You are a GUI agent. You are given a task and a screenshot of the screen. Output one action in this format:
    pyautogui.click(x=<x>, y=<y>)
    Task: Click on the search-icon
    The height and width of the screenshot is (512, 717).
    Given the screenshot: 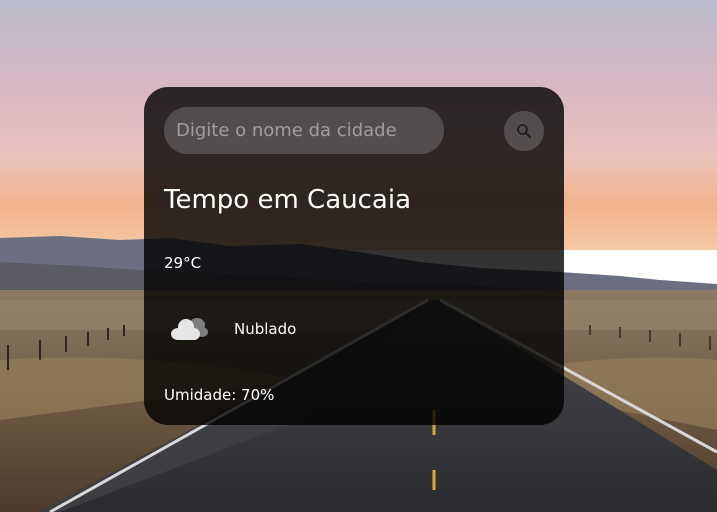 What is the action you would take?
    pyautogui.click(x=524, y=131)
    